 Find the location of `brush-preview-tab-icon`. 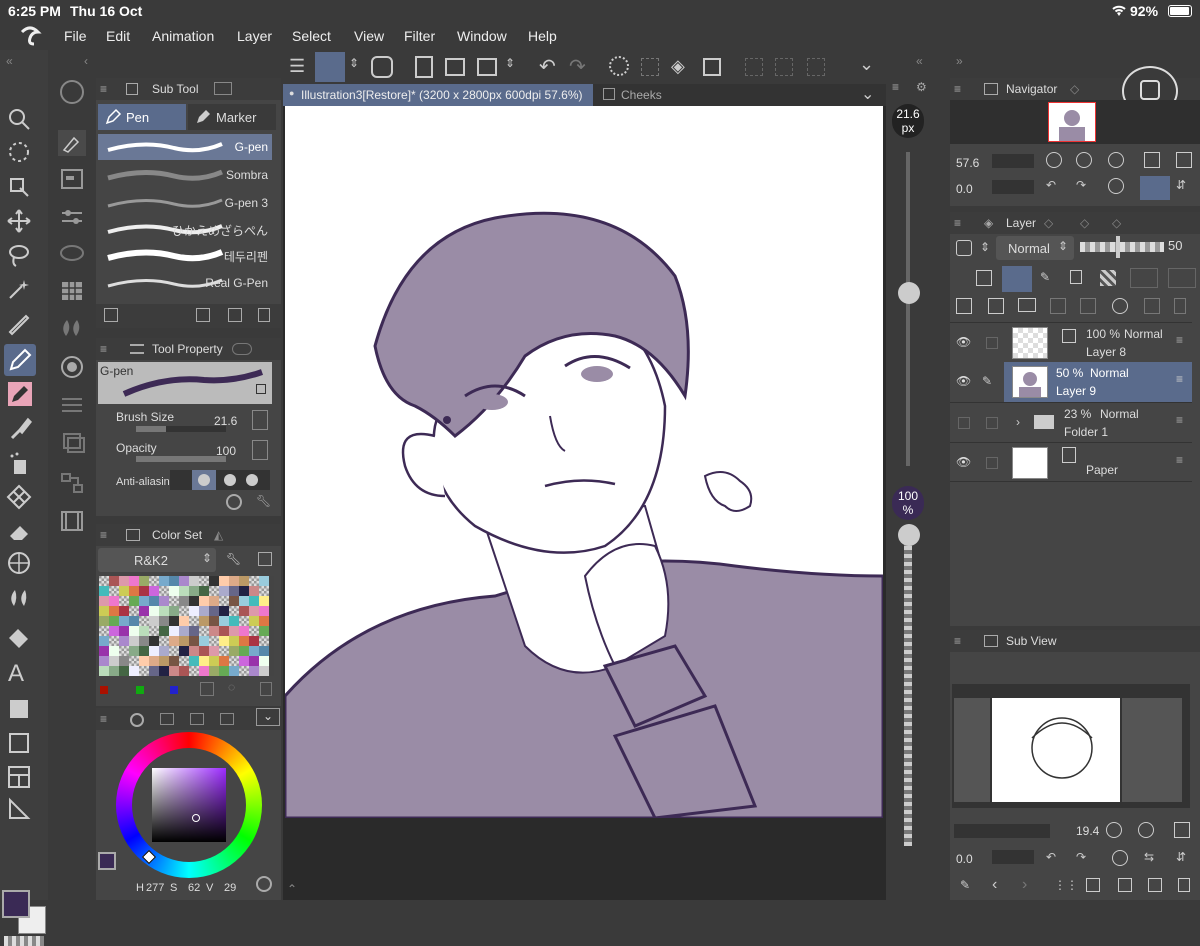

brush-preview-tab-icon is located at coordinates (242, 349).